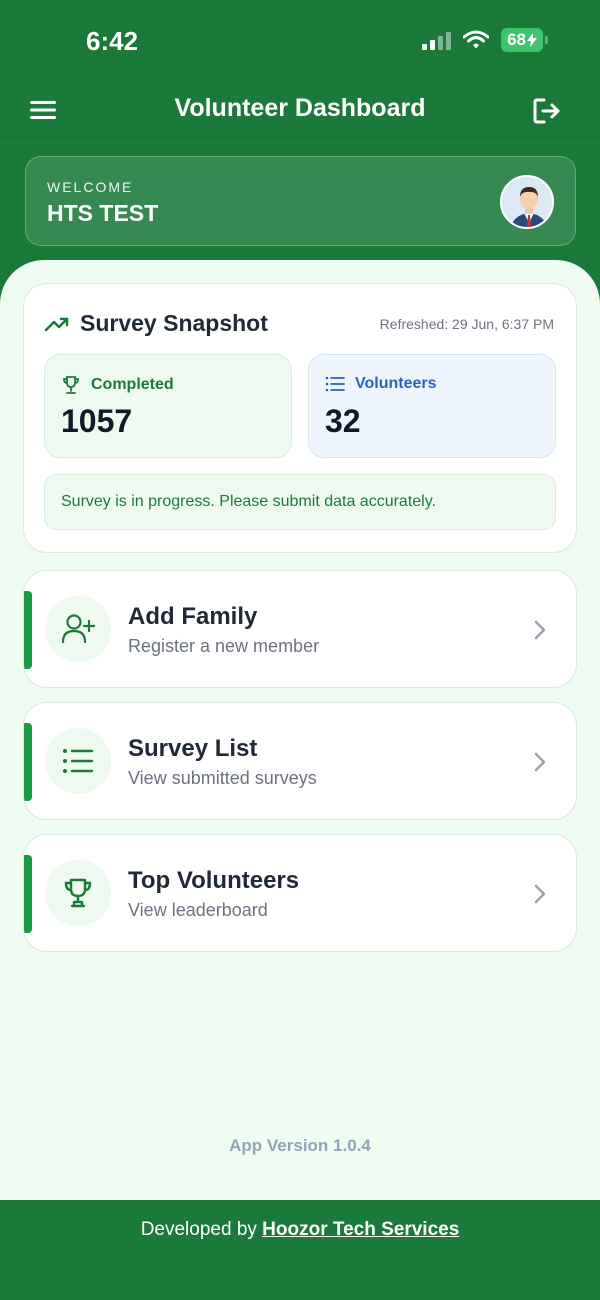 This screenshot has width=600, height=1300. Describe the element at coordinates (300, 40) in the screenshot. I see `status-bar: 6:42 68` at that location.